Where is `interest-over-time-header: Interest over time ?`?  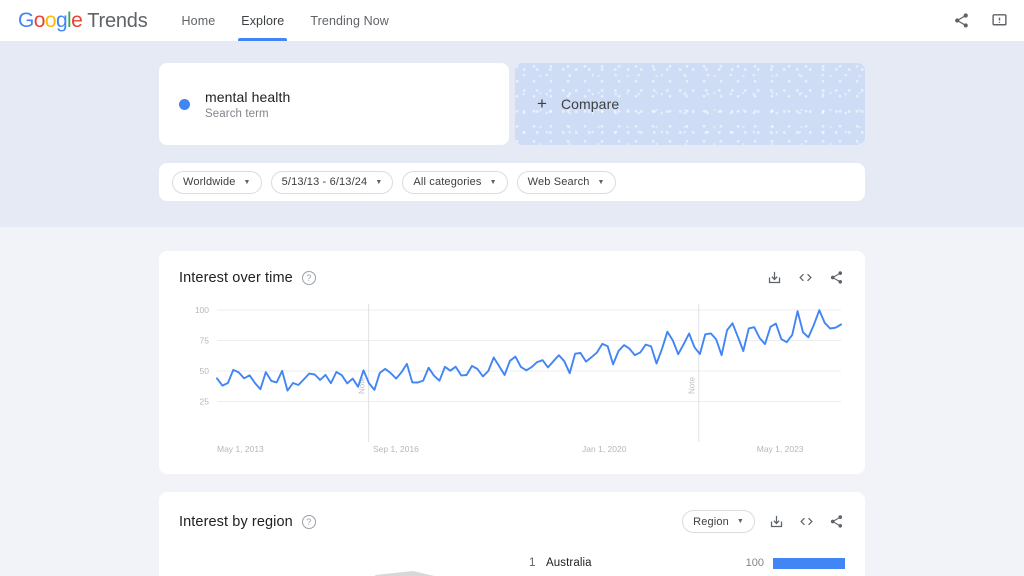
interest-over-time-header: Interest over time ? is located at coordinates (512, 277).